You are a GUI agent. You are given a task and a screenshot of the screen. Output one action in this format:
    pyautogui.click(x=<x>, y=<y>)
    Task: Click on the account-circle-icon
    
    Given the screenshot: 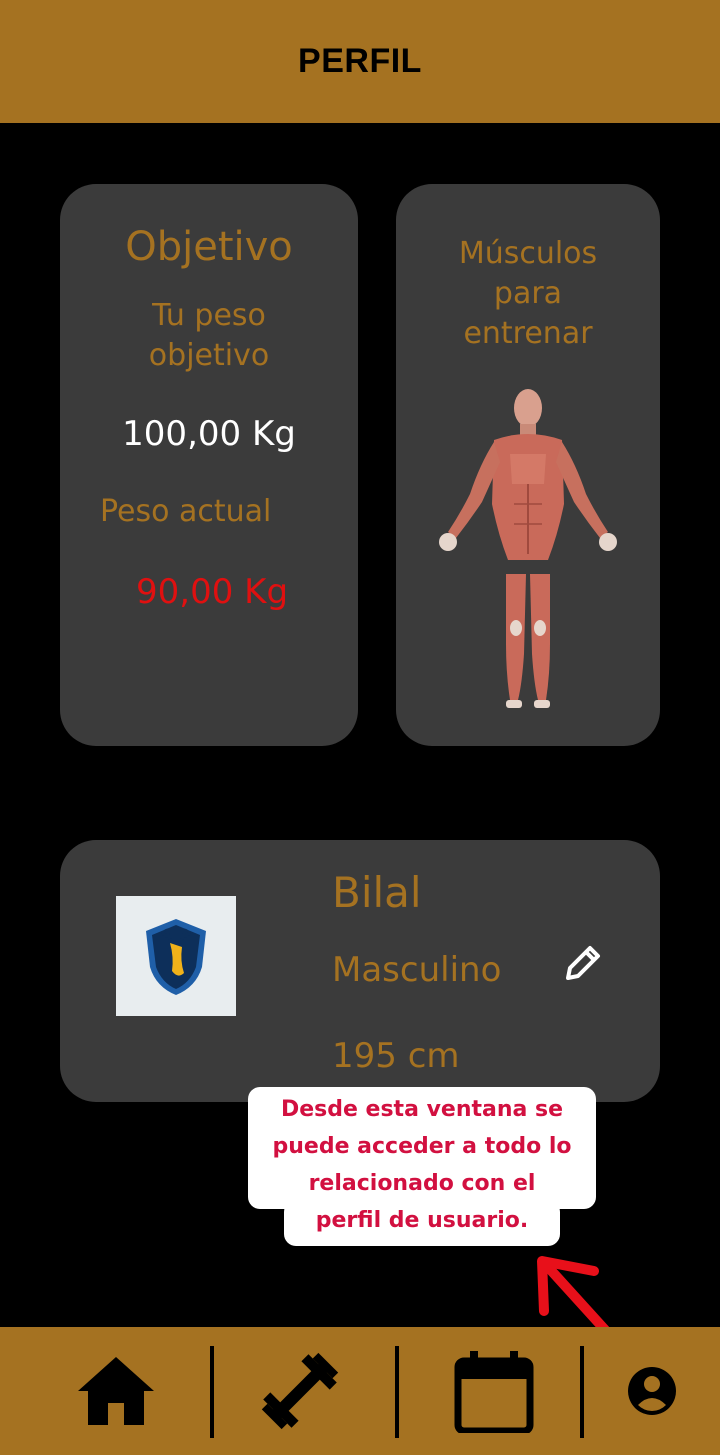 What is the action you would take?
    pyautogui.click(x=652, y=1391)
    